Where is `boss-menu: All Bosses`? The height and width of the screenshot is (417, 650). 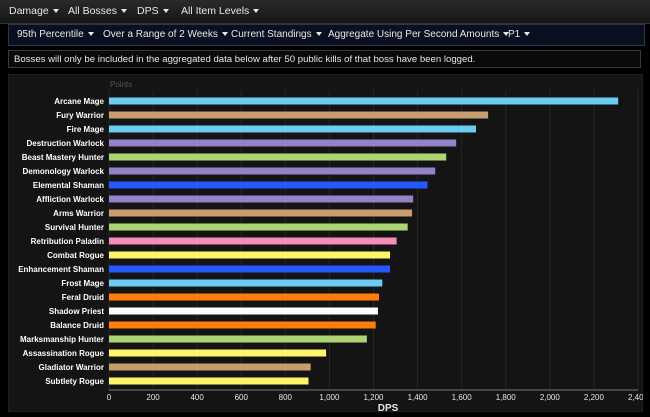 boss-menu: All Bosses is located at coordinates (98, 11).